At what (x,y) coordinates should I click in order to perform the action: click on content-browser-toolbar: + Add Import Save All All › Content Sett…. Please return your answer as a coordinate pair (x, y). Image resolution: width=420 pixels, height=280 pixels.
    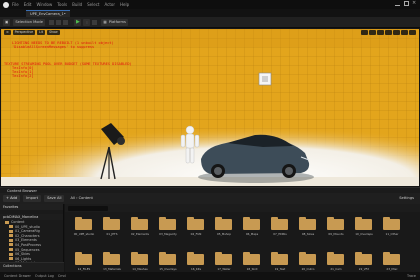
    Looking at the image, I should click on (210, 198).